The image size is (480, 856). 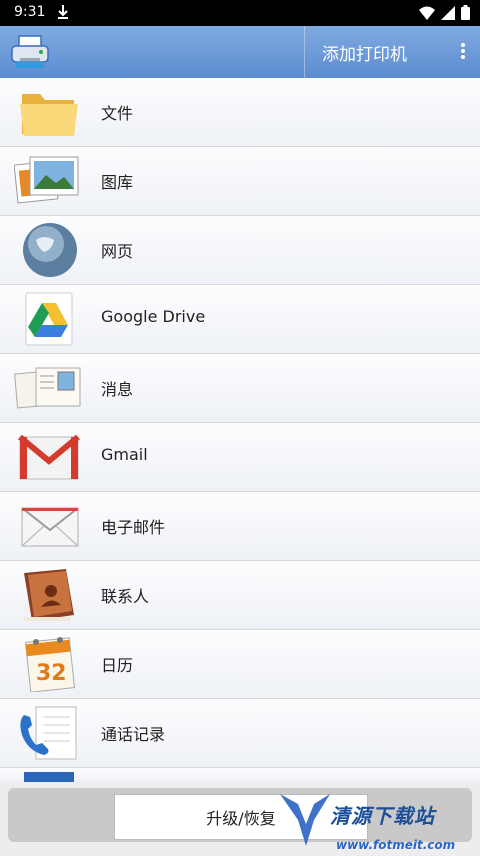 I want to click on folder-icon, so click(x=48, y=112).